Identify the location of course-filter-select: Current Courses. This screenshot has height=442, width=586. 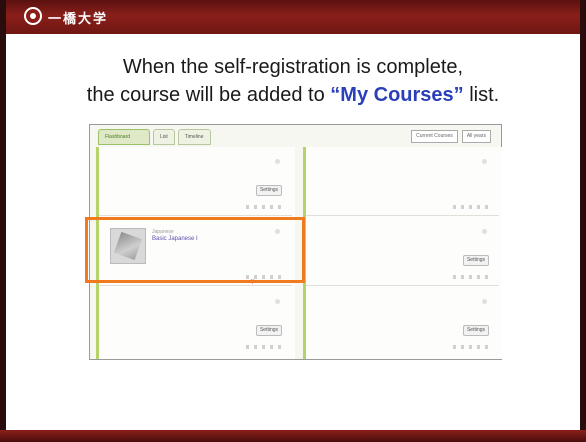
(434, 136).